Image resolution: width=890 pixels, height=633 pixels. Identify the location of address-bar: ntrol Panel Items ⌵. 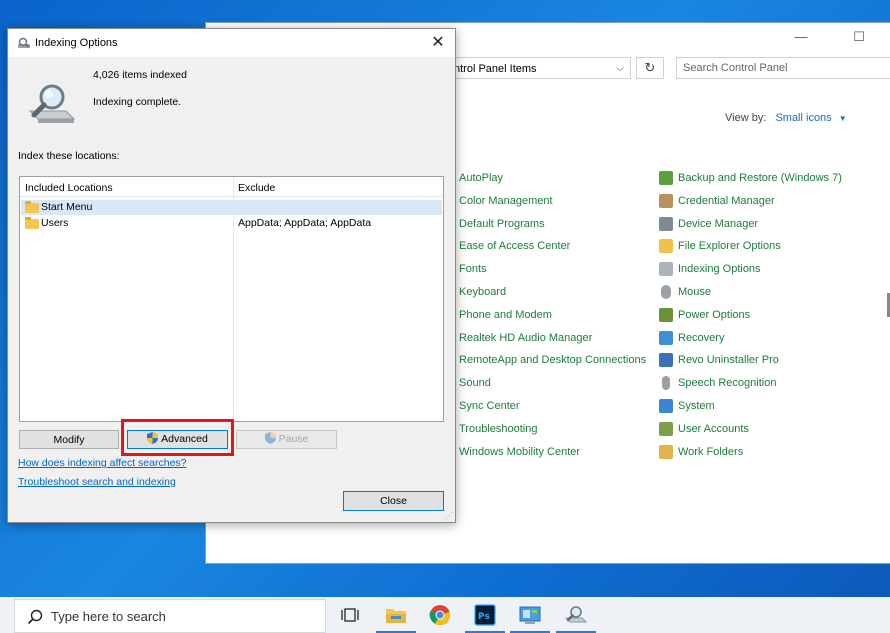
(541, 68).